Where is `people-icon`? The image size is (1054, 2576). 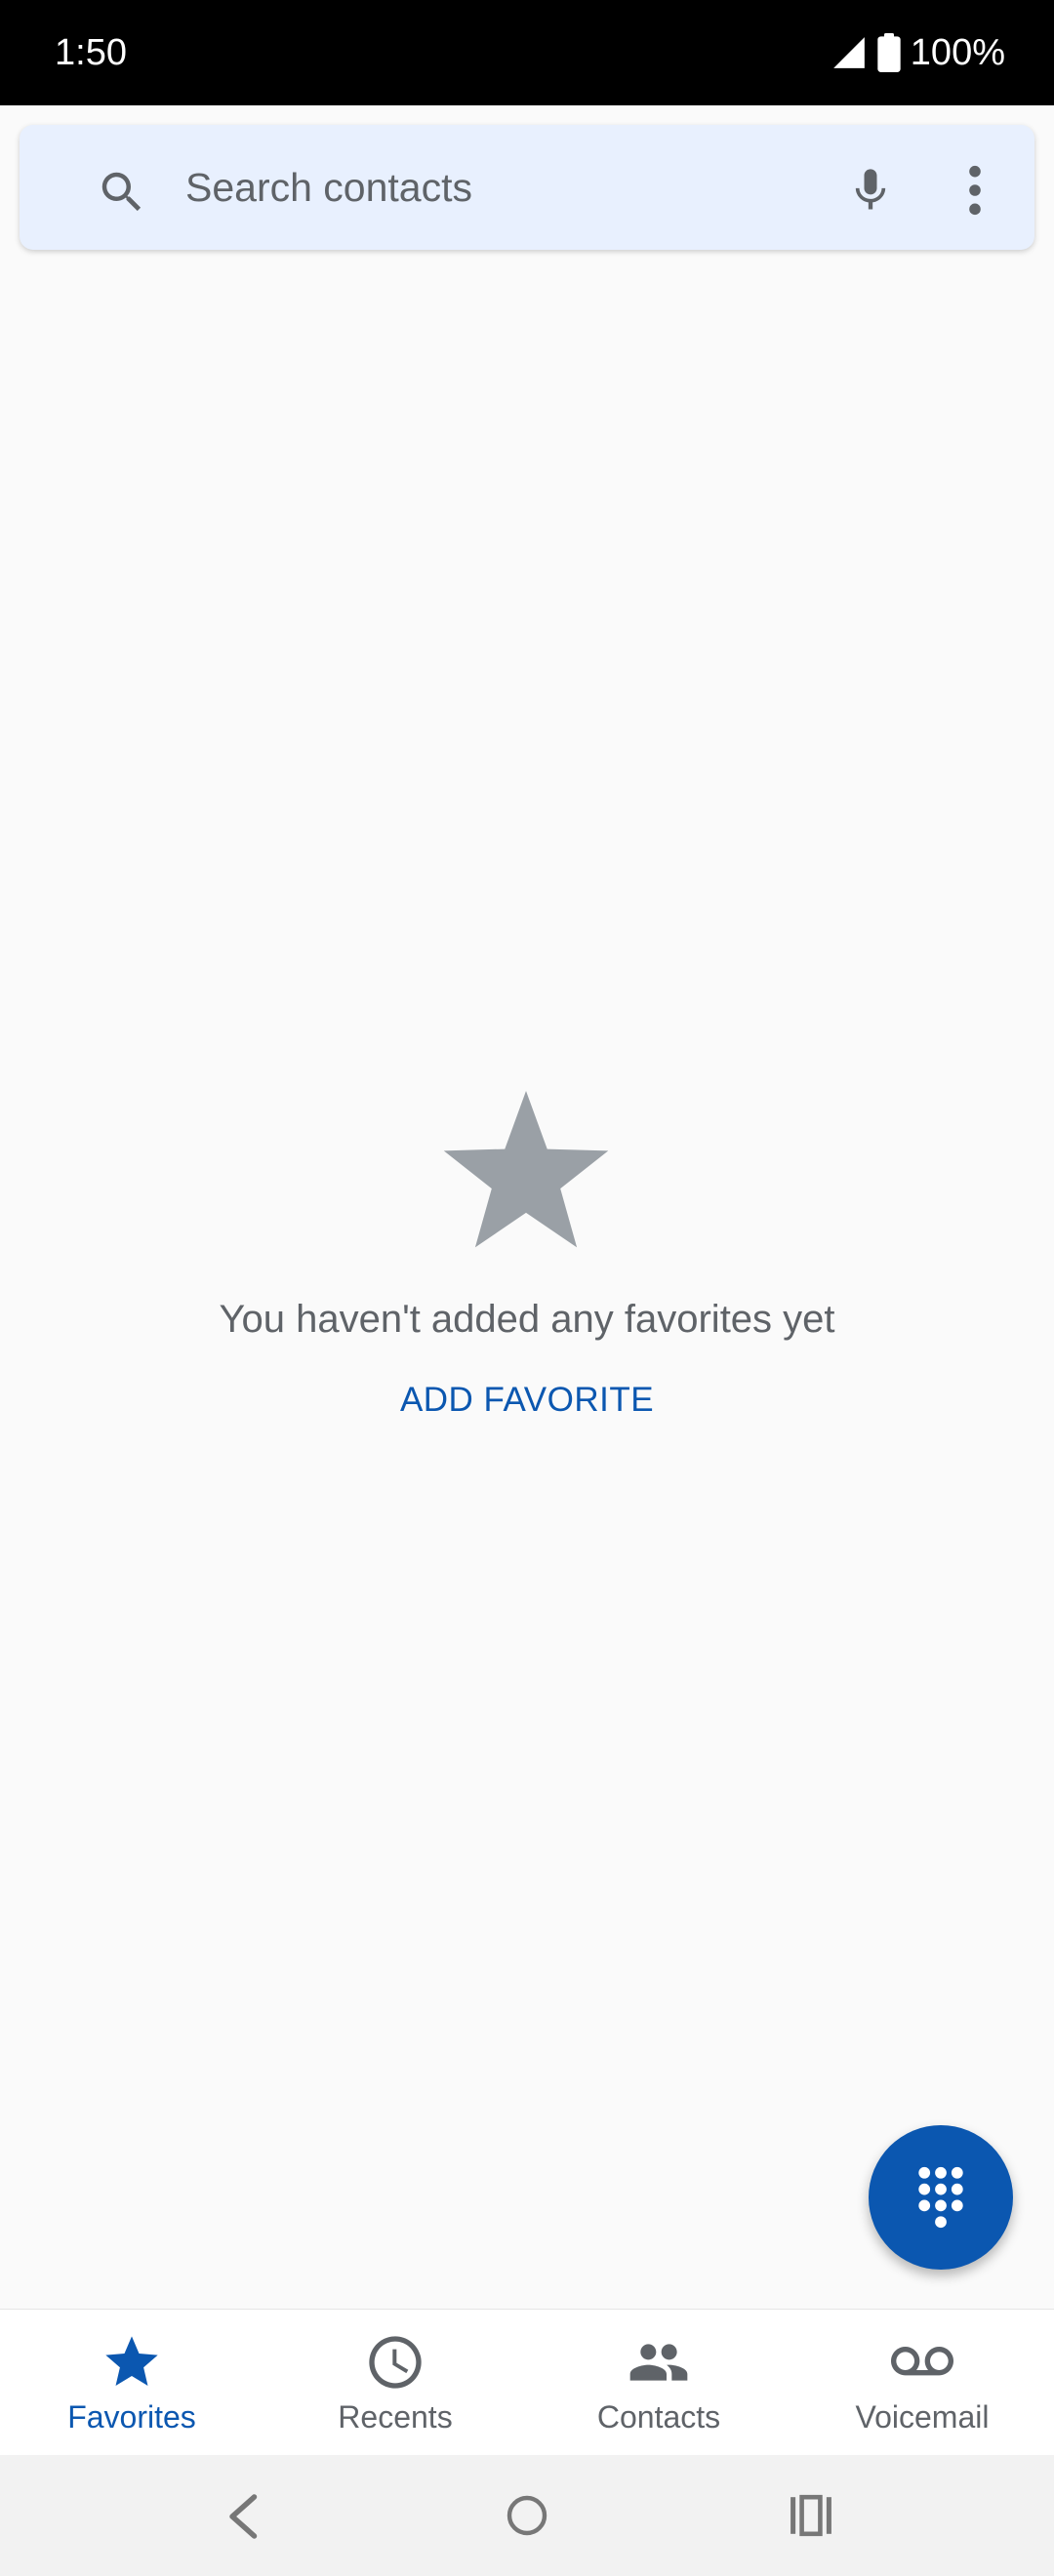
people-icon is located at coordinates (658, 2362).